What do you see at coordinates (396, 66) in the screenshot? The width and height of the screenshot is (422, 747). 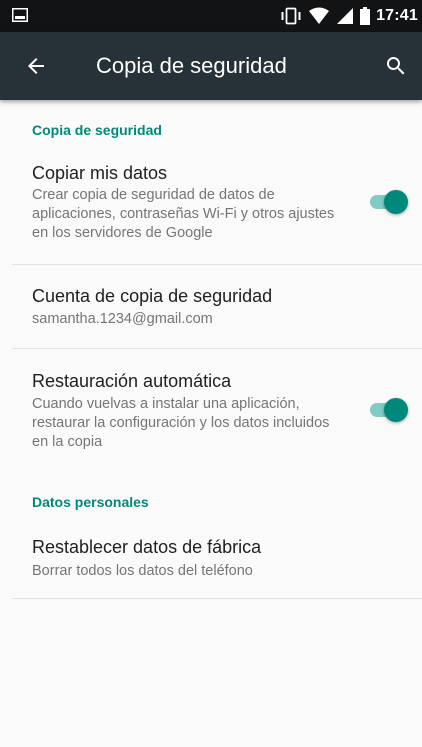 I see `search-icon` at bounding box center [396, 66].